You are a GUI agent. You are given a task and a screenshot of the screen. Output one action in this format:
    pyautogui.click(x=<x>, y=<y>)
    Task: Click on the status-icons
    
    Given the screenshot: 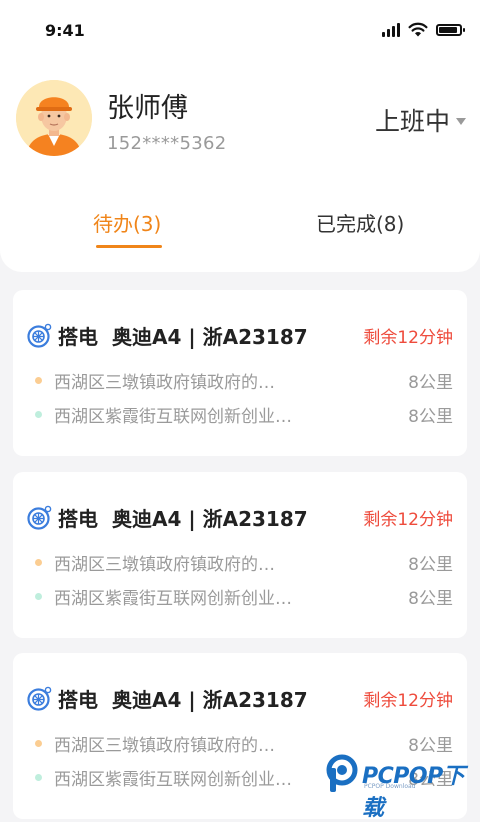 What is the action you would take?
    pyautogui.click(x=423, y=29)
    